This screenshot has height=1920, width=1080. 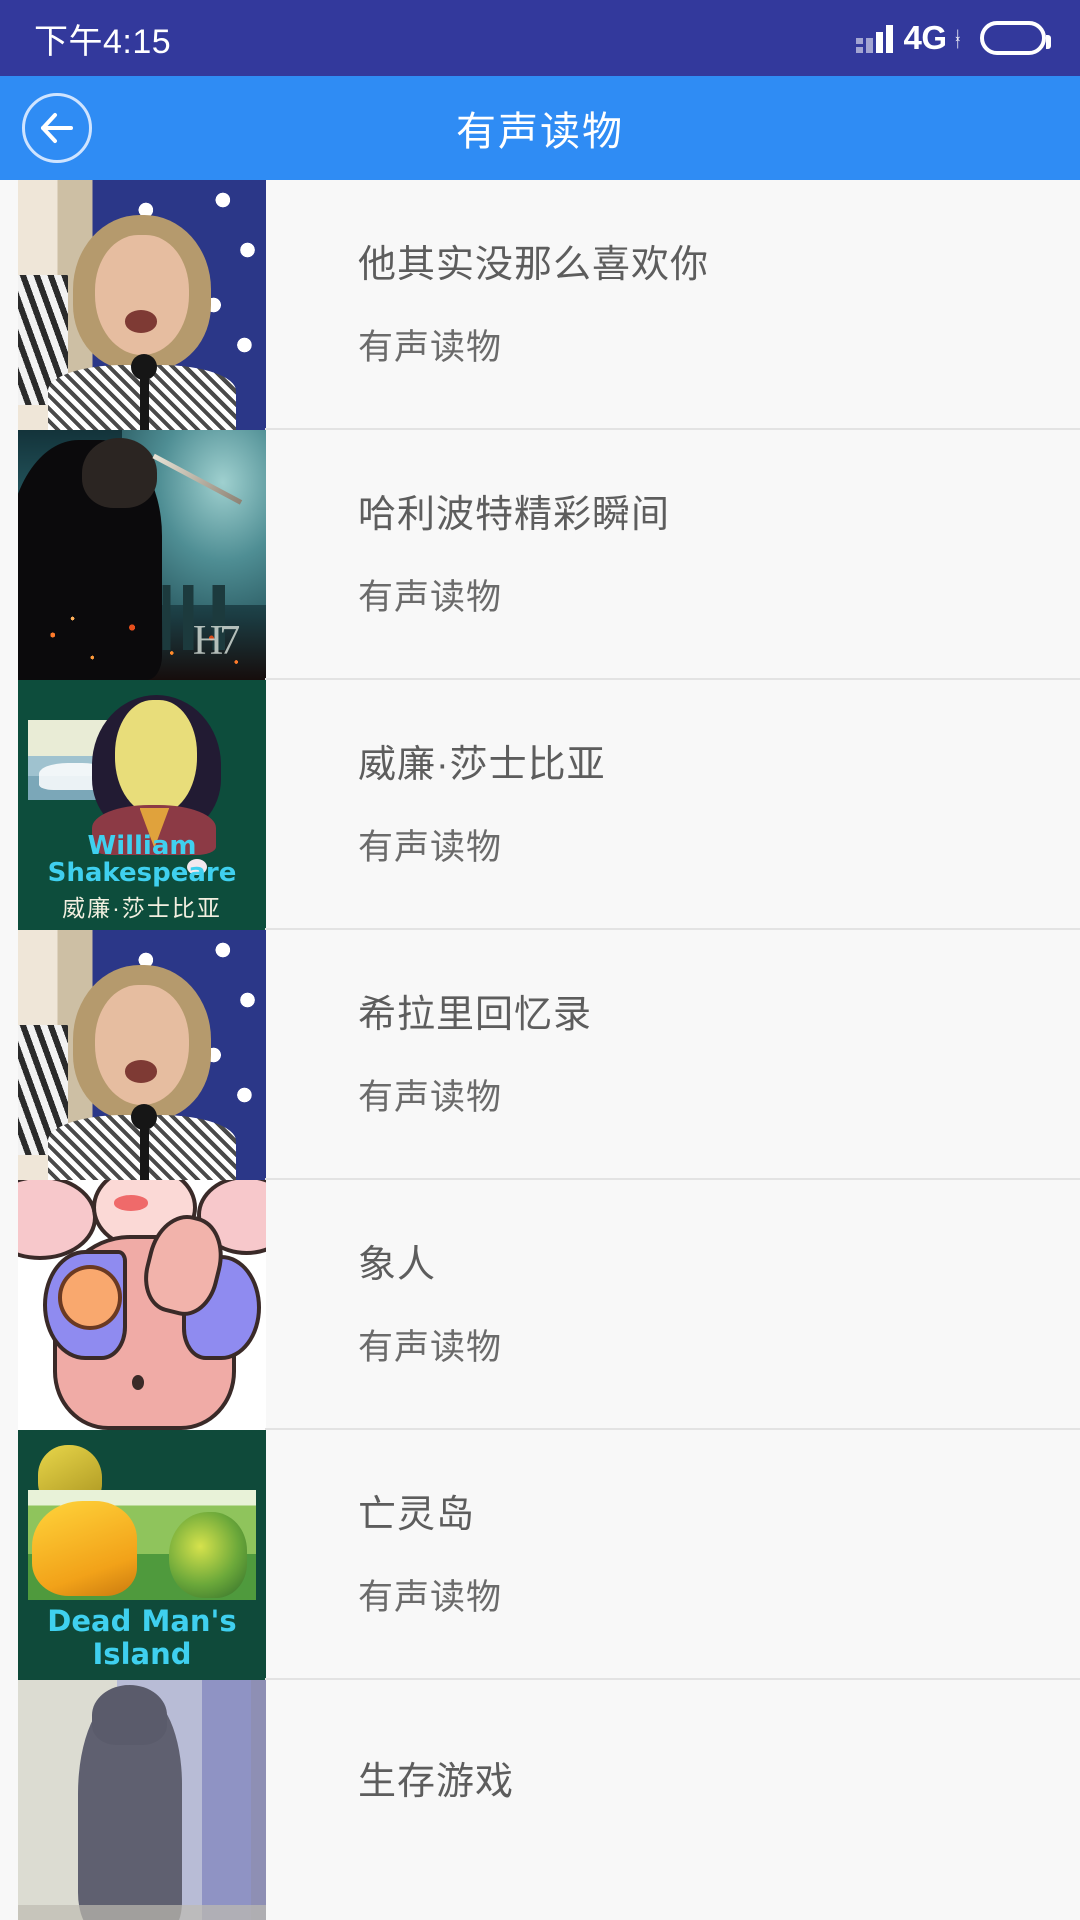 I want to click on list-item: Dead Man's Island 亡灵岛 有声读物, so click(x=540, y=1555).